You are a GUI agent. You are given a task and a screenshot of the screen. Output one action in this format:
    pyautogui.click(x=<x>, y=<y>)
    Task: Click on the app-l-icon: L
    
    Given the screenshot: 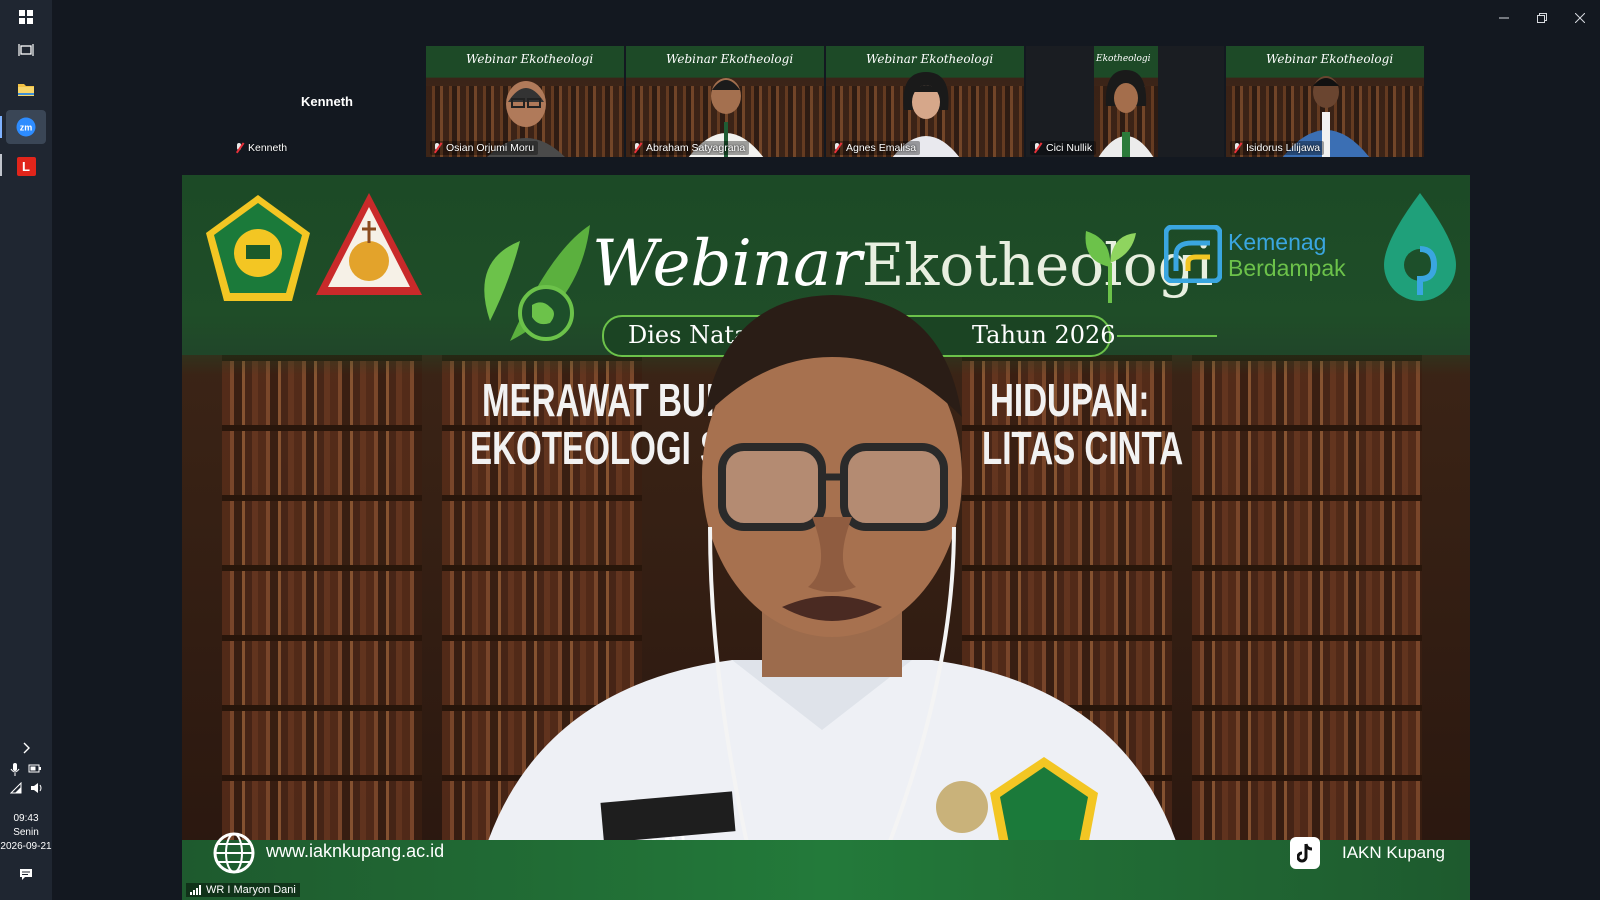 What is the action you would take?
    pyautogui.click(x=26, y=166)
    